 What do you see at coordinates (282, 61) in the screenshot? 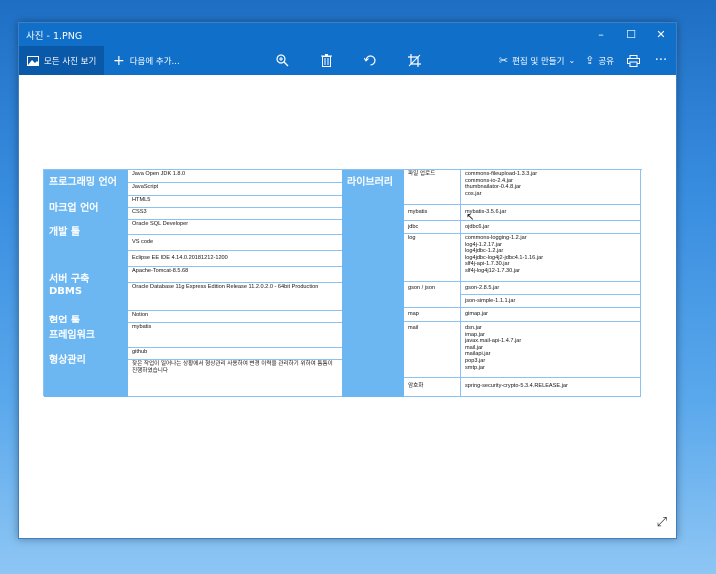
I see `zoom-in-icon` at bounding box center [282, 61].